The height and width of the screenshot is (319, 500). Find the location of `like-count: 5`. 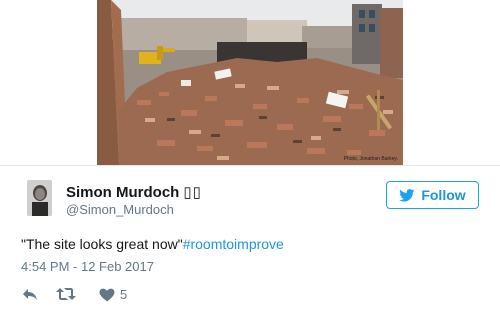

like-count: 5 is located at coordinates (124, 294).